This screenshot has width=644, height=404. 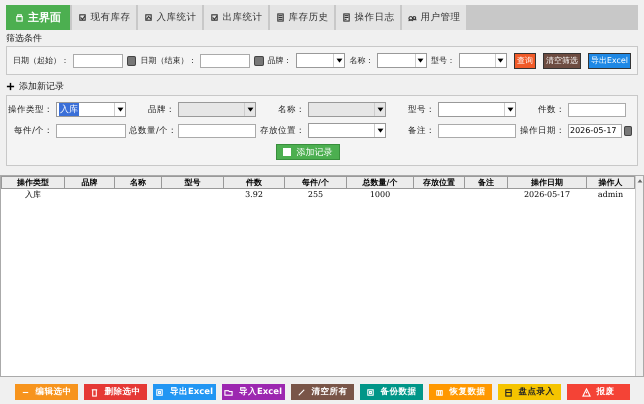 I want to click on section-title: 添加新记录, so click(x=41, y=86).